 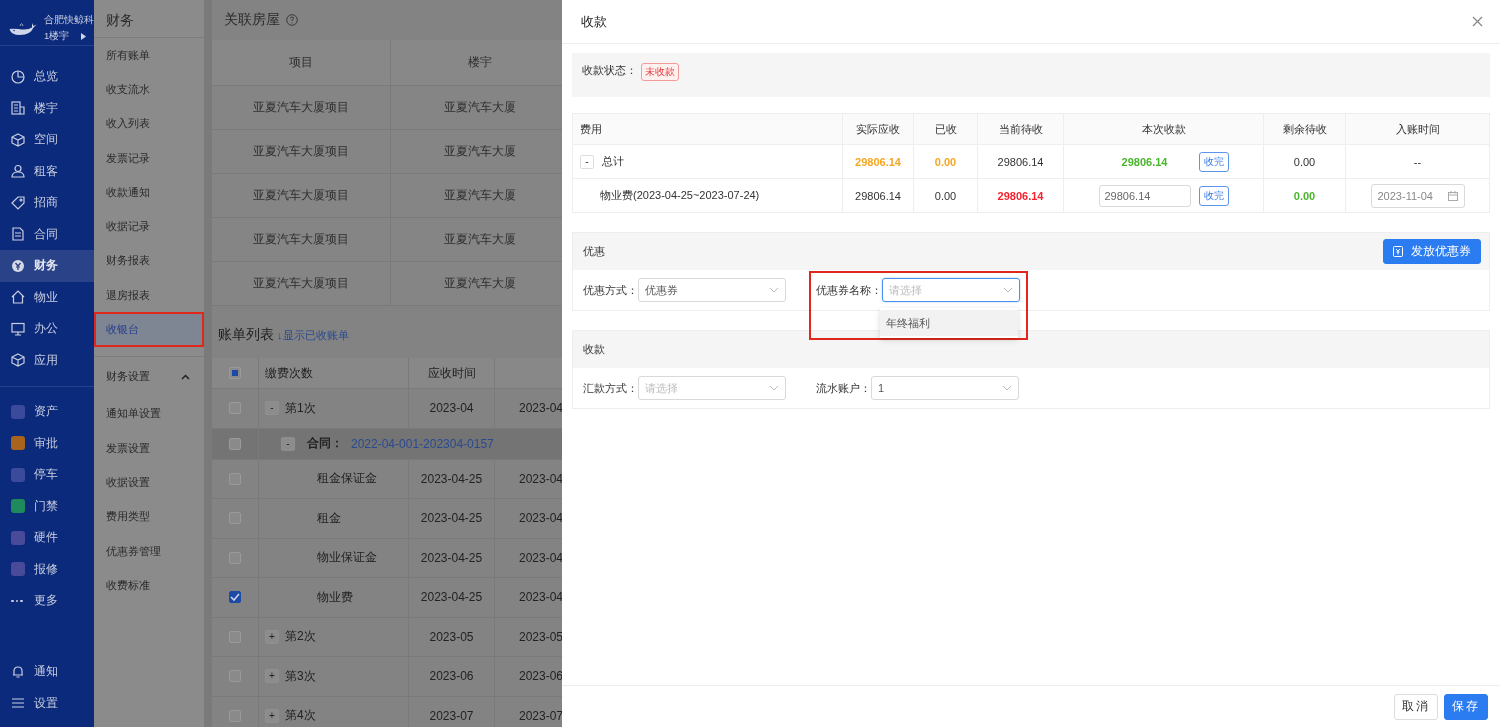 What do you see at coordinates (149, 295) in the screenshot?
I see `submenu-item: 退房报表` at bounding box center [149, 295].